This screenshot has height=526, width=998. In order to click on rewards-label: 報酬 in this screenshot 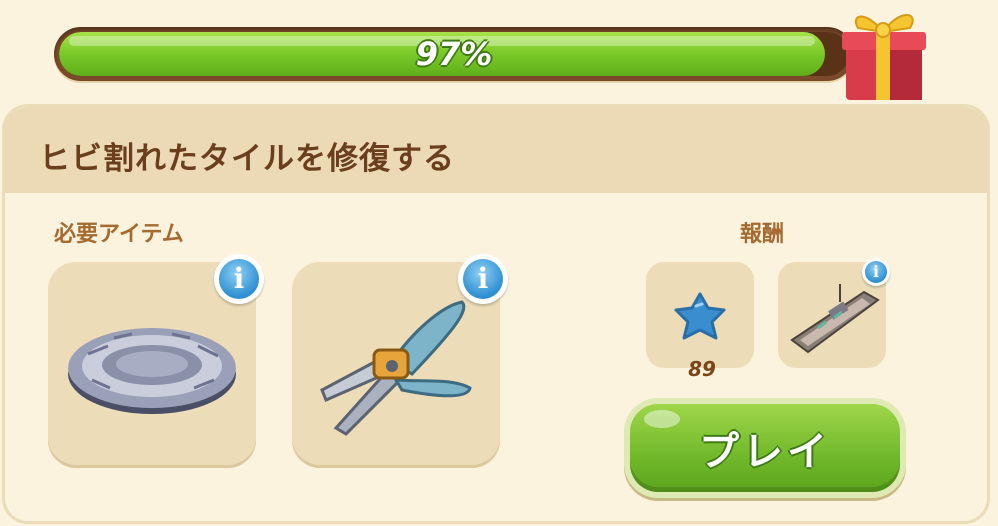, I will do `click(762, 234)`.